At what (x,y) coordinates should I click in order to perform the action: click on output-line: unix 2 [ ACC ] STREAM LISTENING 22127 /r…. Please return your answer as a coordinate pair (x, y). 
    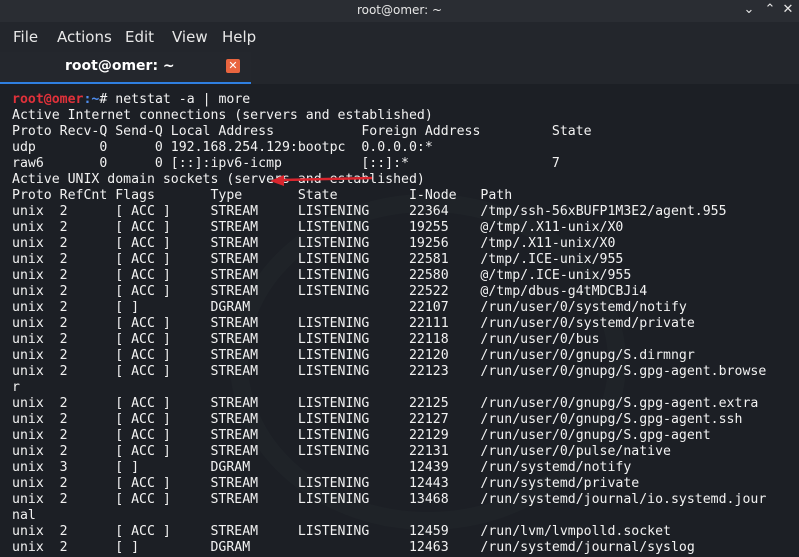
    Looking at the image, I should click on (377, 419).